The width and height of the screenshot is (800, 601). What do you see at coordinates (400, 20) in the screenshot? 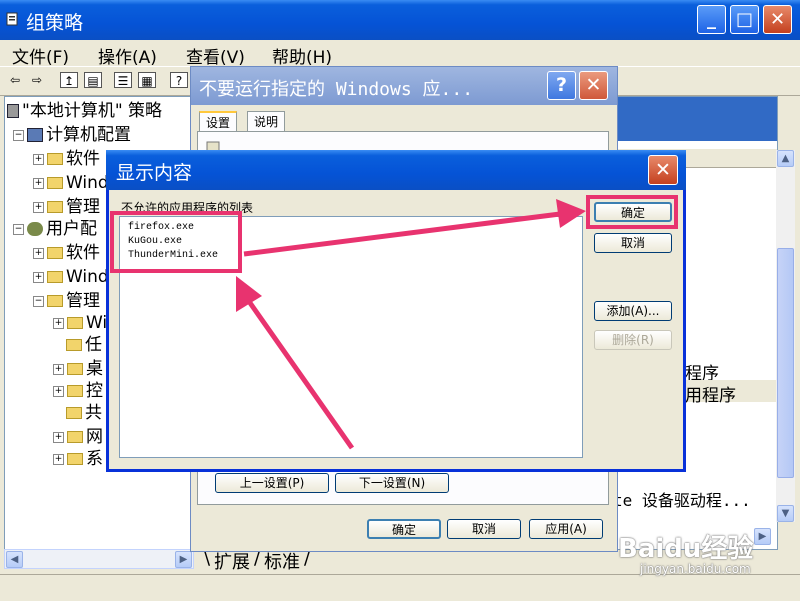
I see `main-title-bar: 组策略 _ □ ✕` at bounding box center [400, 20].